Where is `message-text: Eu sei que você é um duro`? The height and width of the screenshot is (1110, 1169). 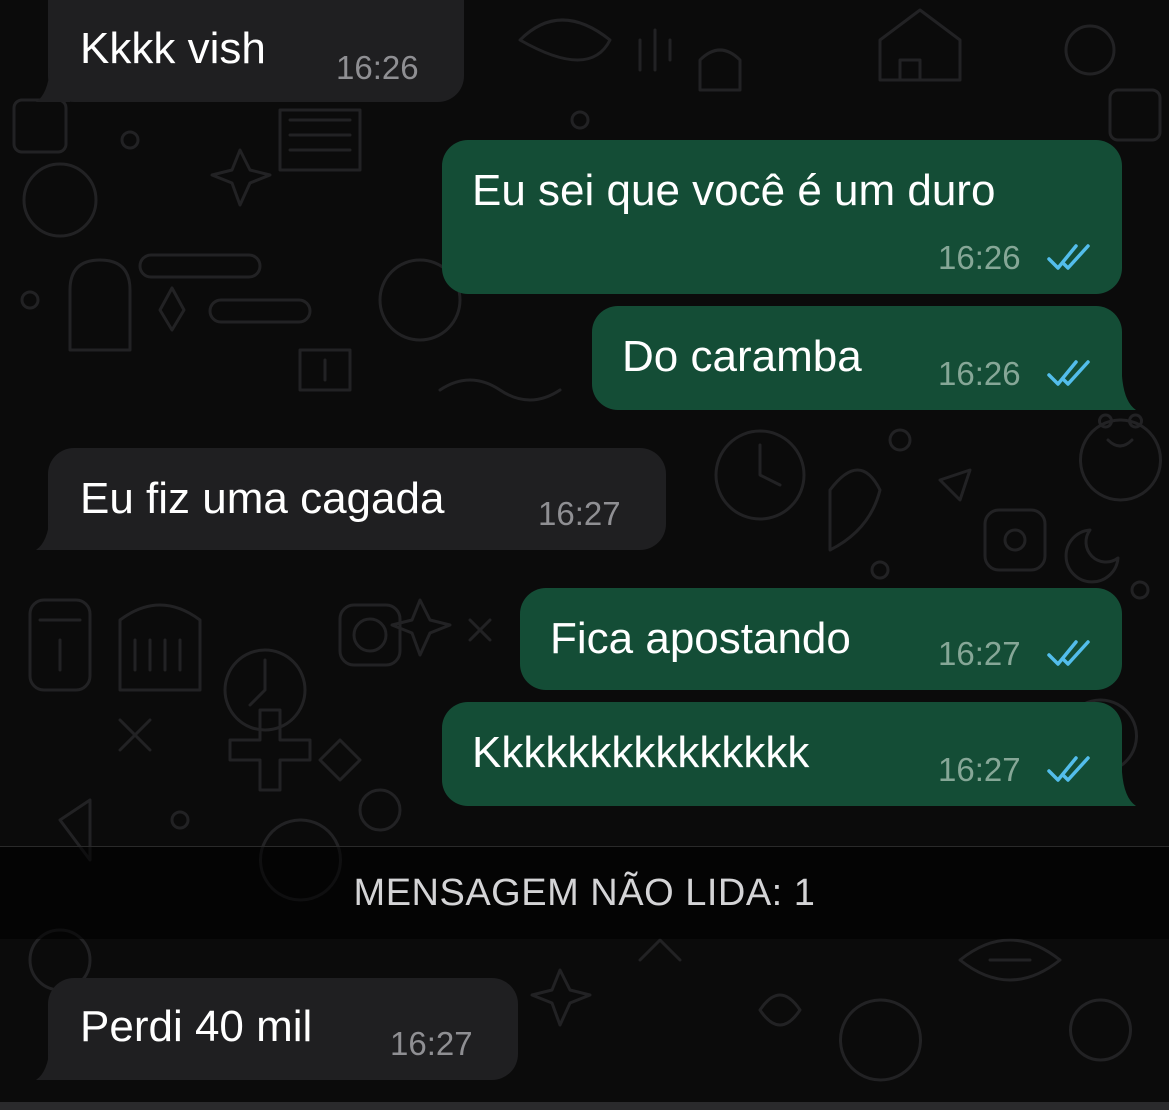 message-text: Eu sei que você é um duro is located at coordinates (734, 190).